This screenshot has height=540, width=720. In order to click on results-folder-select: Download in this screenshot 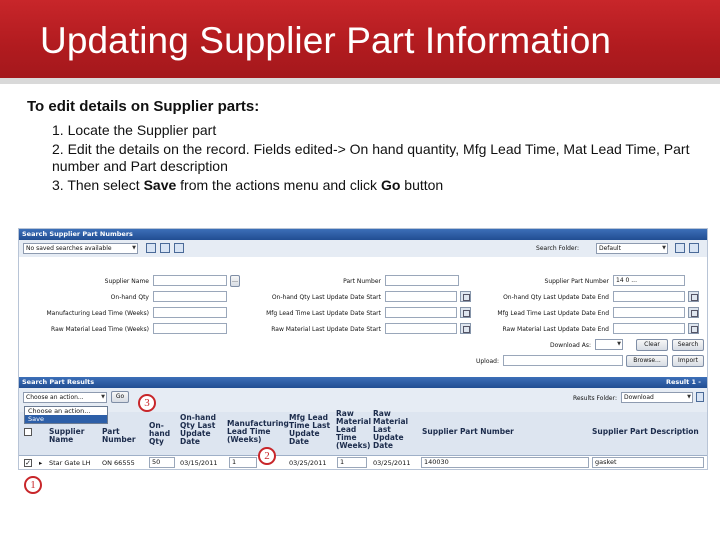, I will do `click(657, 397)`.